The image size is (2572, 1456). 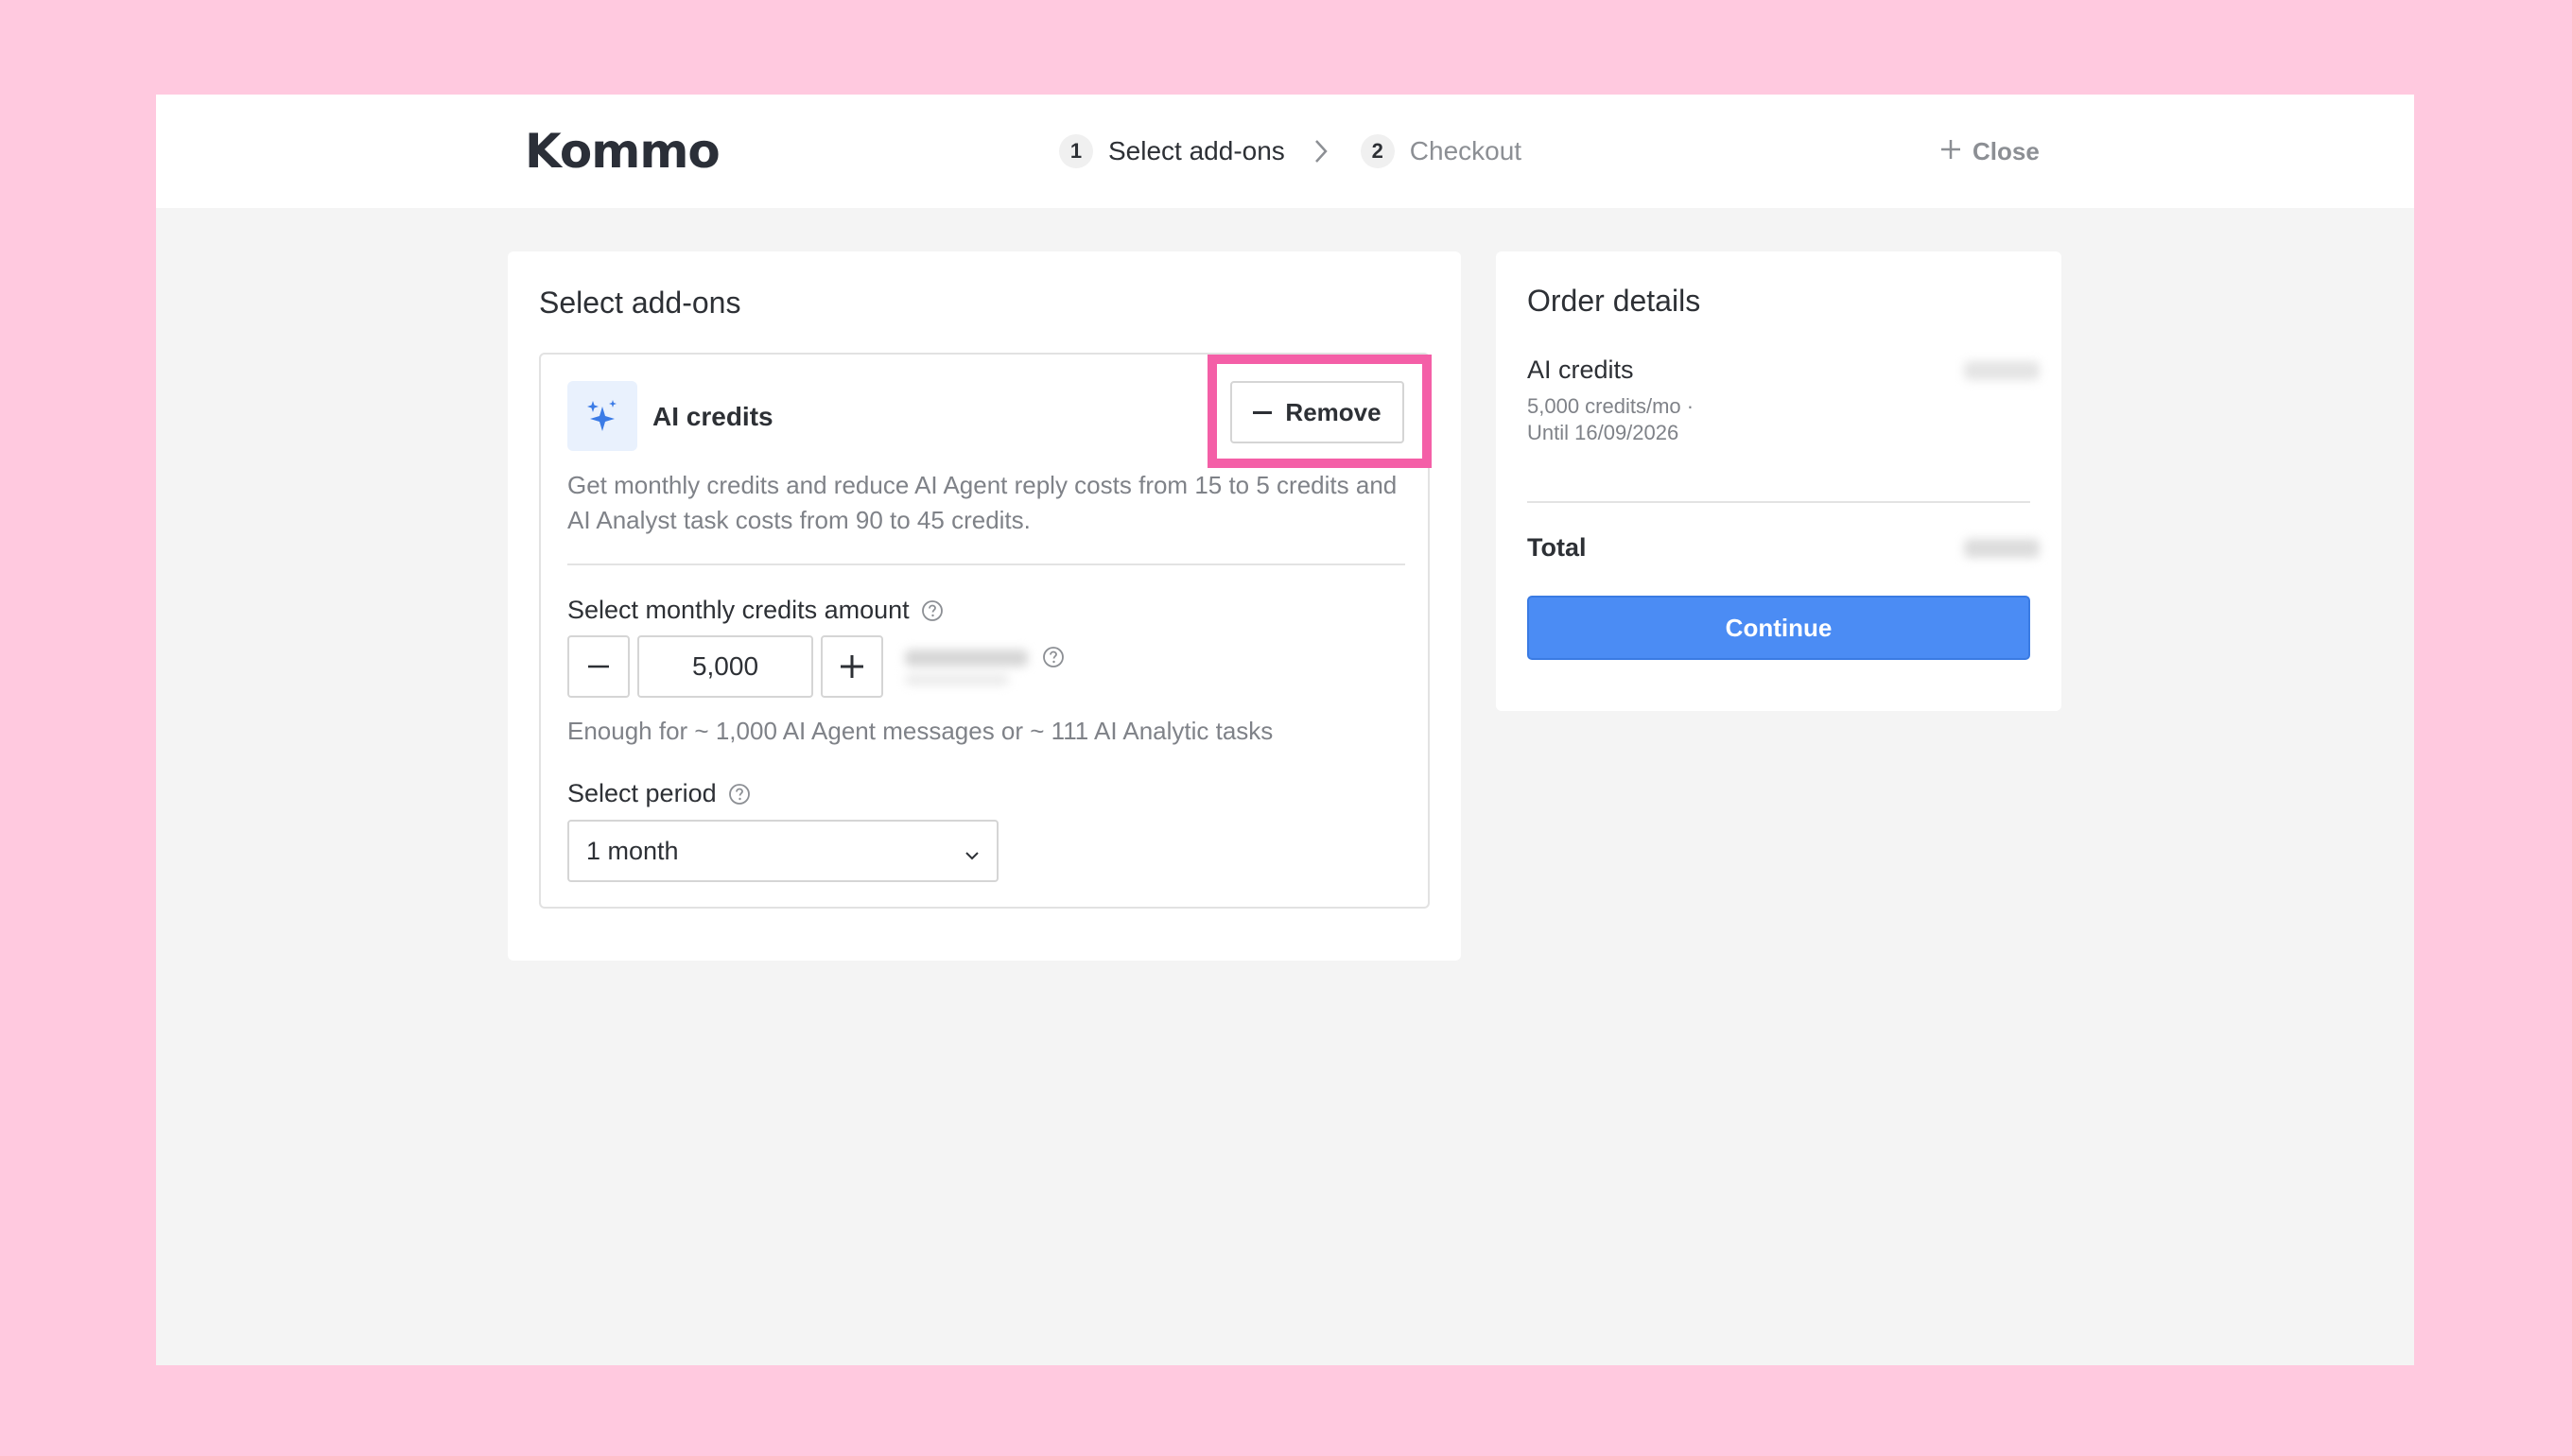 I want to click on period-label-text: Select period, so click(x=642, y=793).